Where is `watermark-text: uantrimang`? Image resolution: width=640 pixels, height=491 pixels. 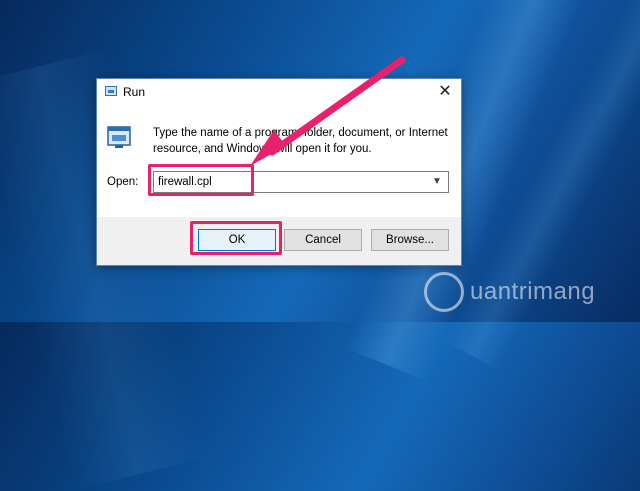 watermark-text: uantrimang is located at coordinates (533, 291).